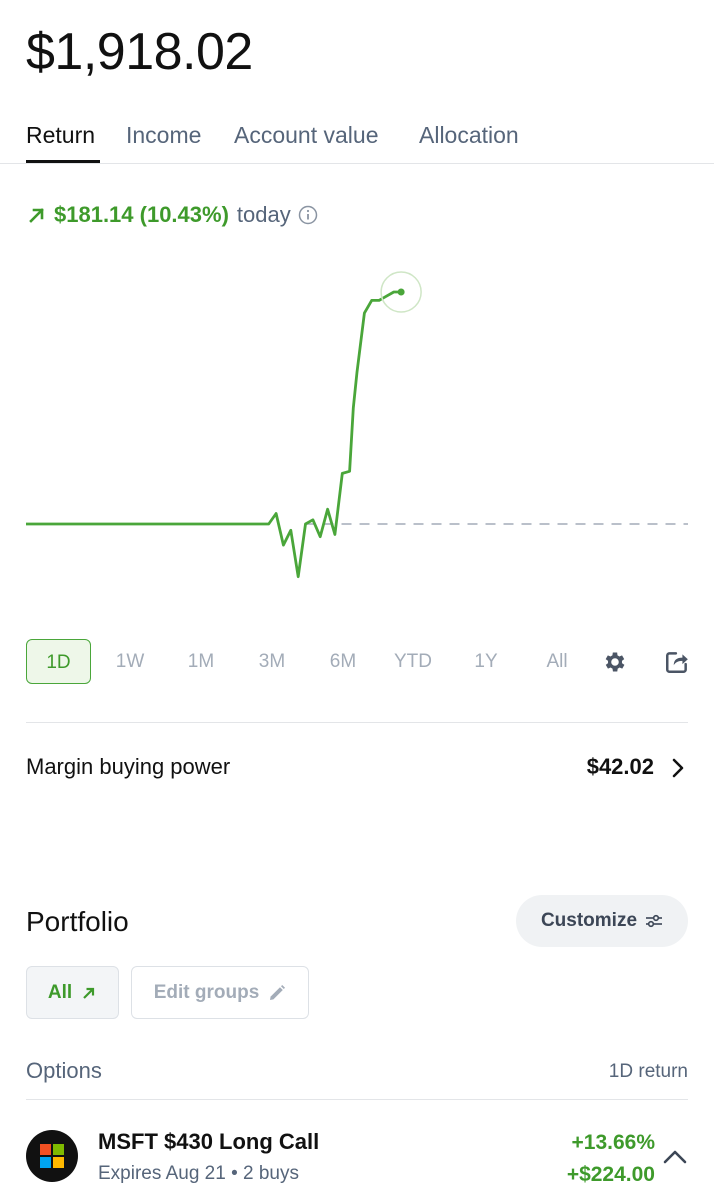 Image resolution: width=714 pixels, height=1200 pixels. I want to click on chevron-right-icon, so click(678, 768).